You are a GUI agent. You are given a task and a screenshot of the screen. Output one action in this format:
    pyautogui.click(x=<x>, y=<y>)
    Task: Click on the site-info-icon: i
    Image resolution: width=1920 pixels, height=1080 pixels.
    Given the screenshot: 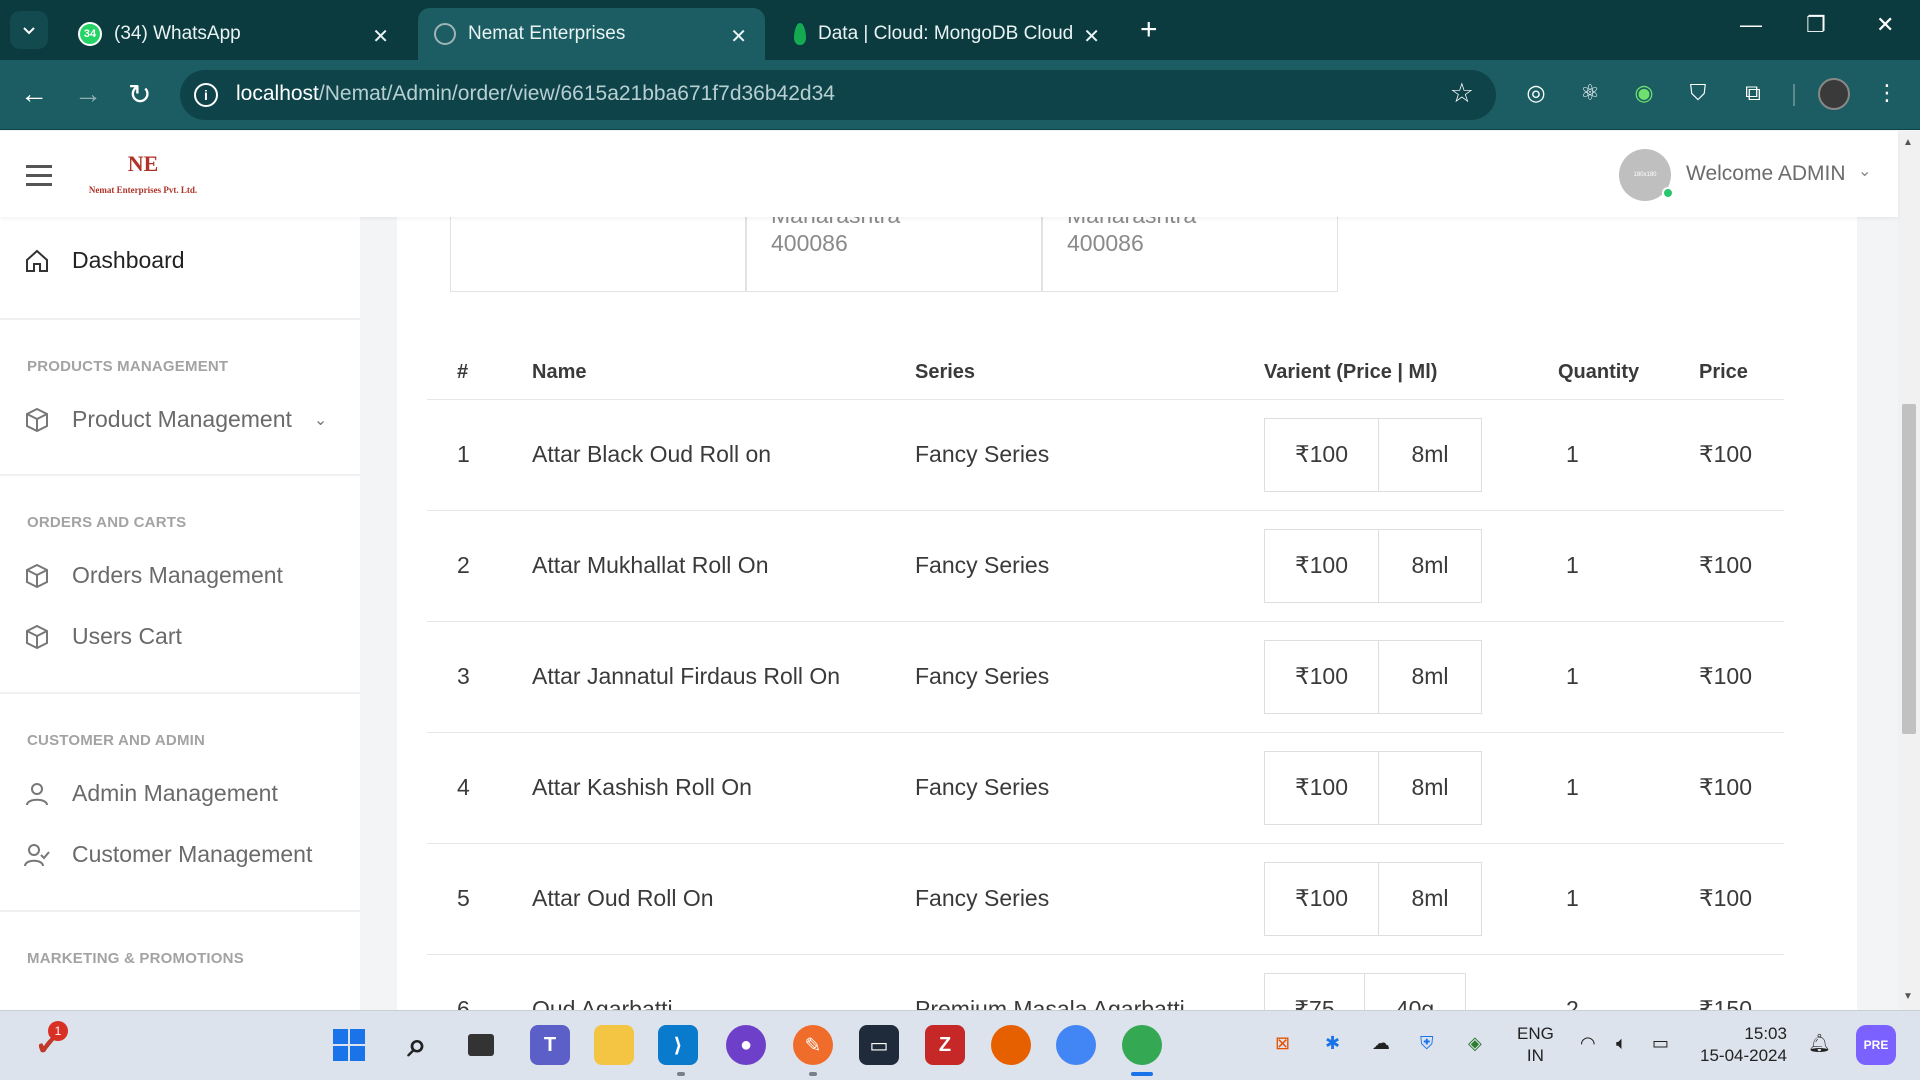 What is the action you would take?
    pyautogui.click(x=206, y=95)
    